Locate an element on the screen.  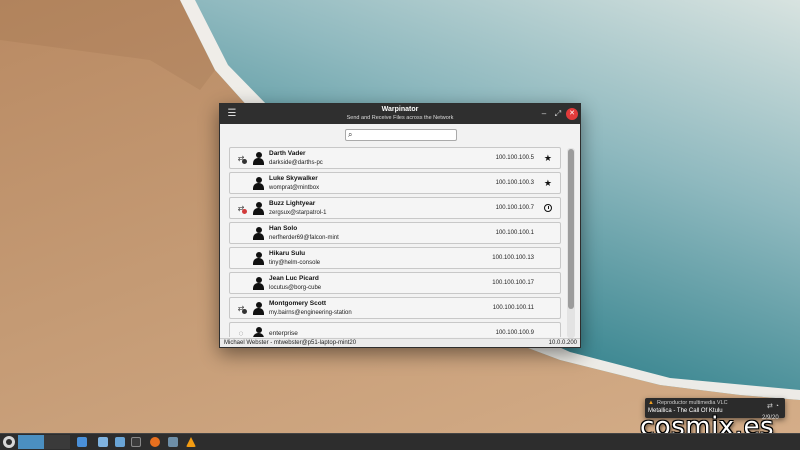
device-name: Han Solo is located at coordinates (283, 228).